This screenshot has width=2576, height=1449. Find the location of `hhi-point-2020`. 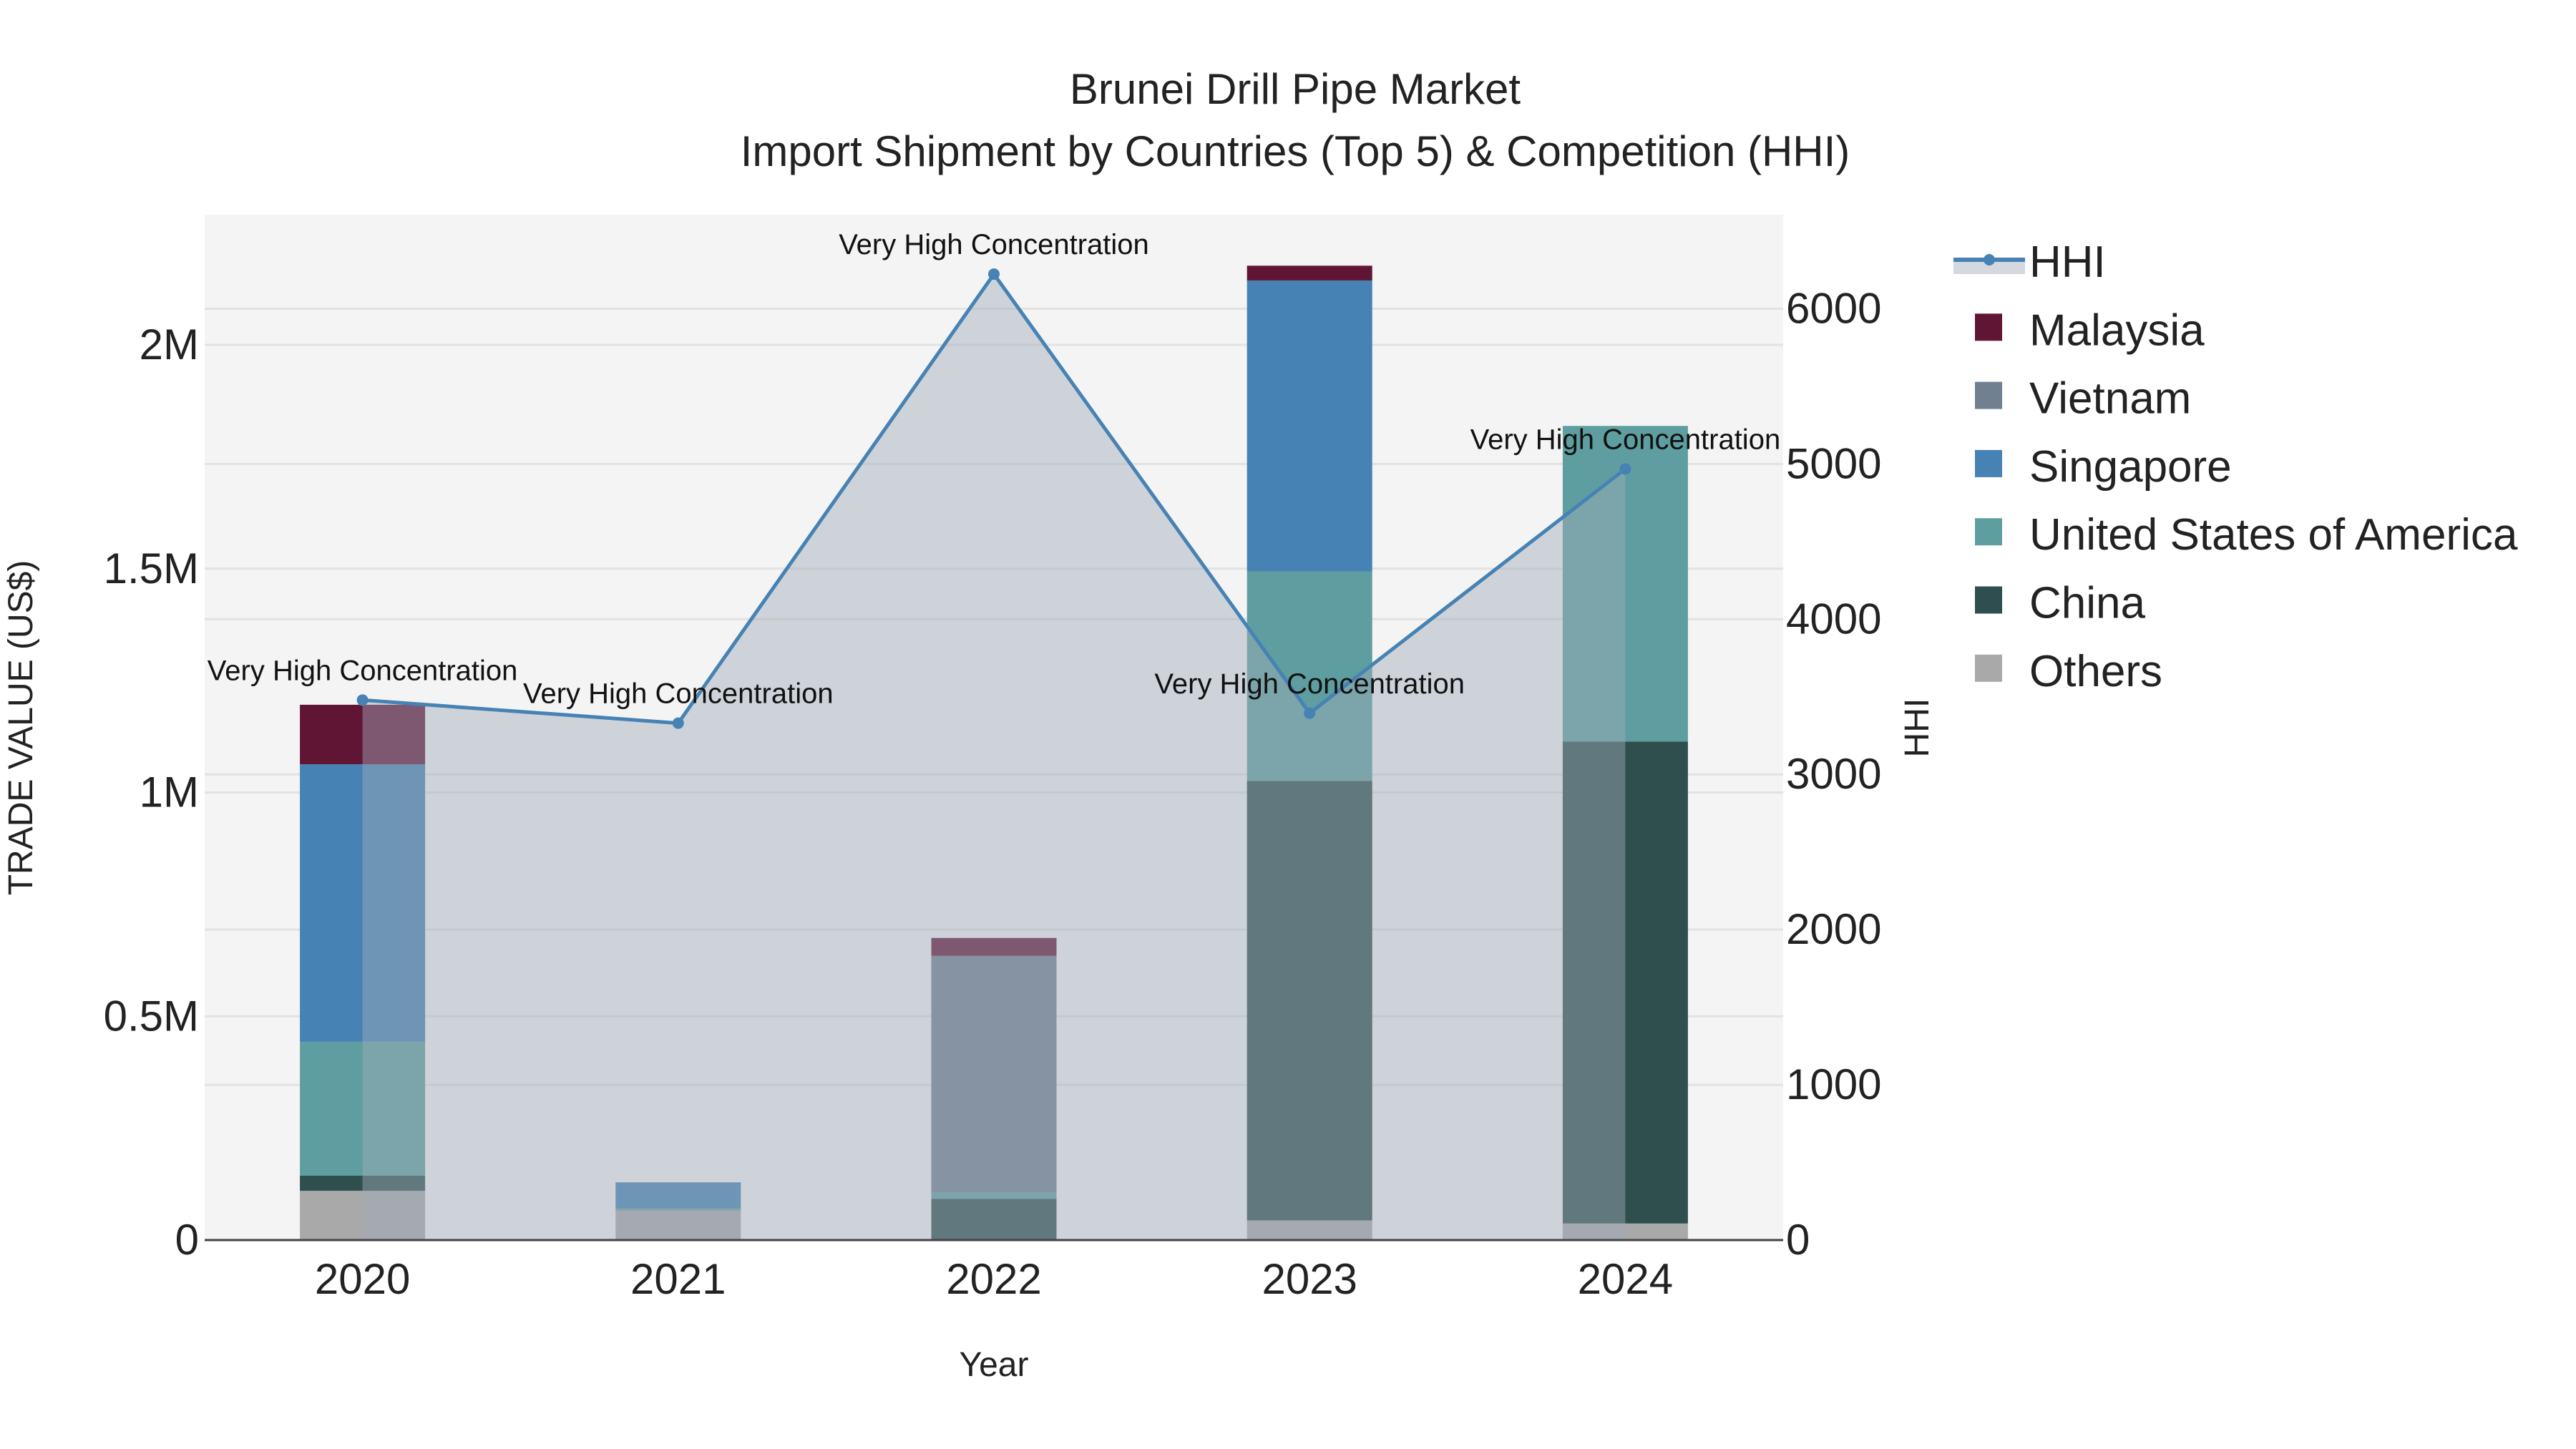

hhi-point-2020 is located at coordinates (362, 700).